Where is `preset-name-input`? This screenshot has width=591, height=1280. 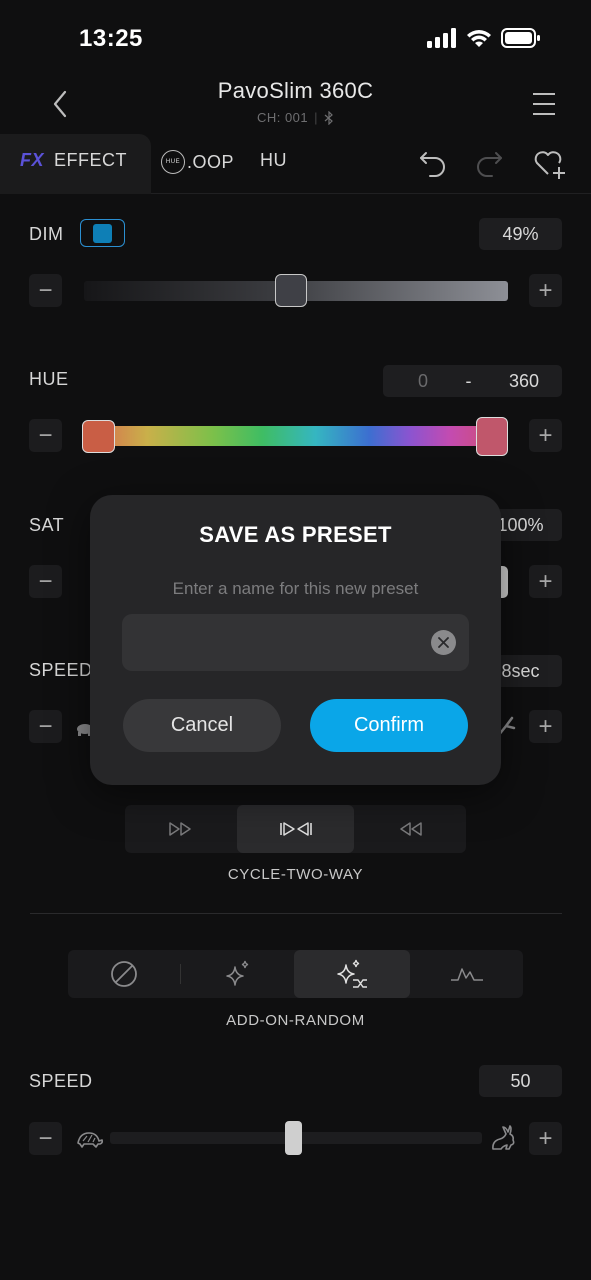 preset-name-input is located at coordinates (295, 642).